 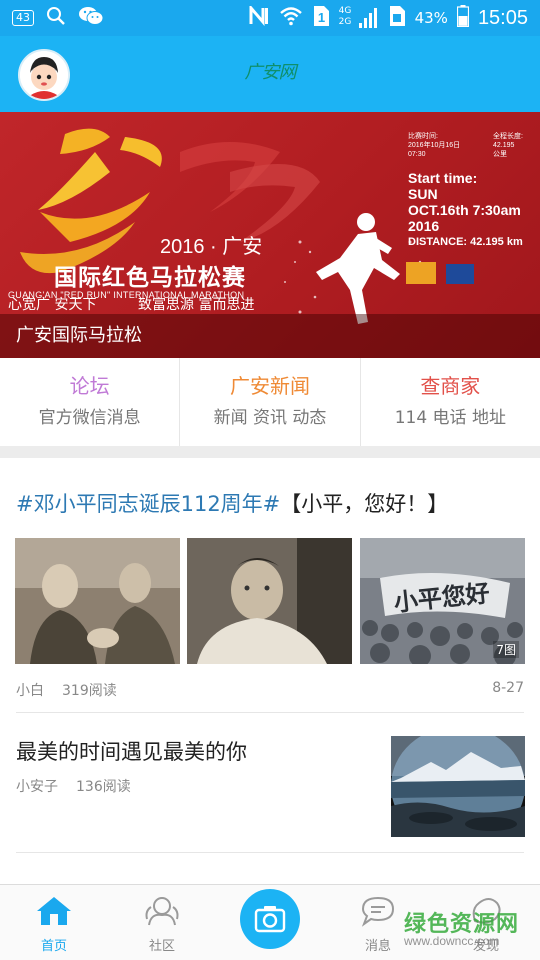 What do you see at coordinates (53, 946) in the screenshot?
I see `nav-home-label: 首页` at bounding box center [53, 946].